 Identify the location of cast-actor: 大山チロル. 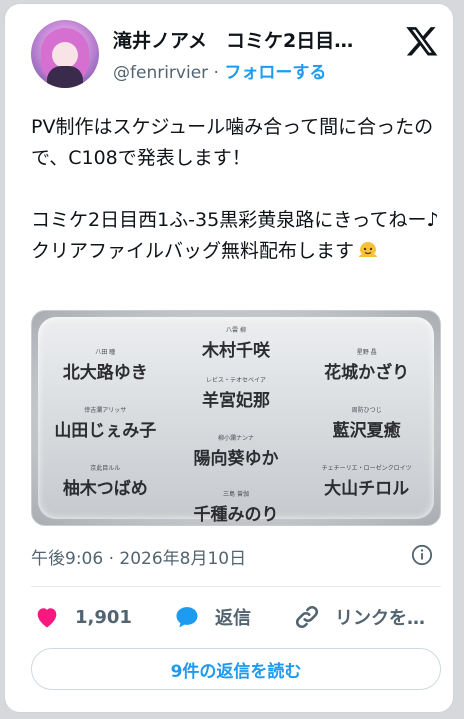
(367, 489).